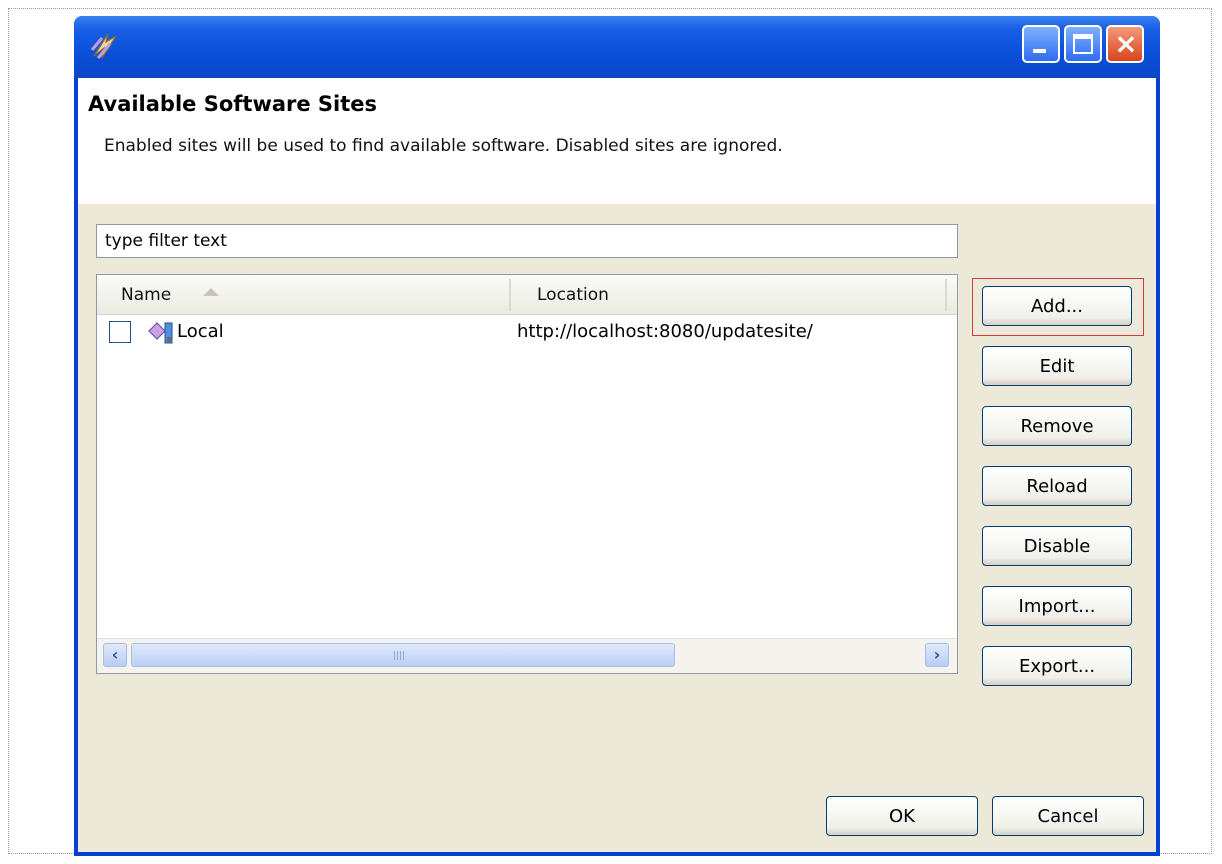  Describe the element at coordinates (527, 295) in the screenshot. I see `table-header: Name Location` at that location.